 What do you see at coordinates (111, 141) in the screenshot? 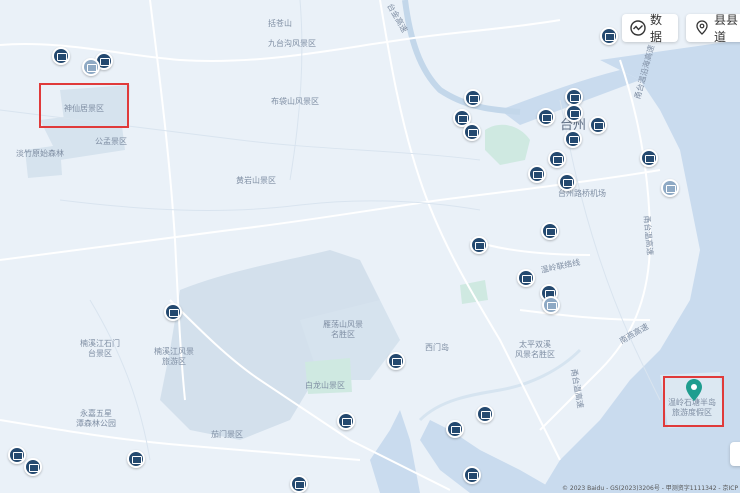
I see `map-label-gongyu: 公孟景区` at bounding box center [111, 141].